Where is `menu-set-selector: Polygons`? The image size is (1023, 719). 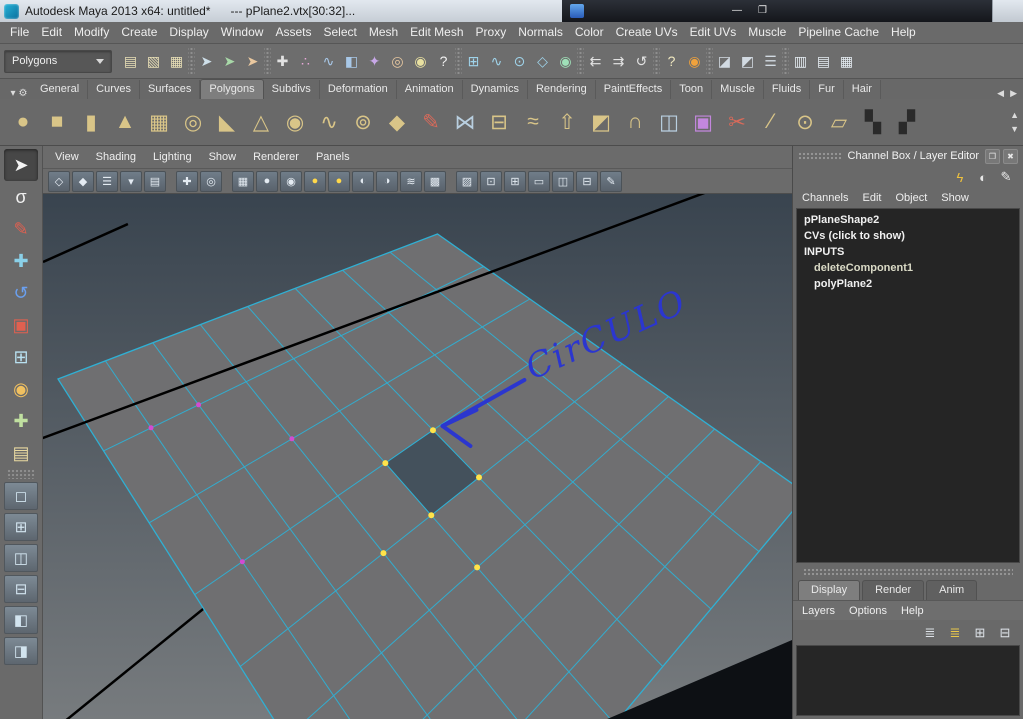 menu-set-selector: Polygons is located at coordinates (58, 61).